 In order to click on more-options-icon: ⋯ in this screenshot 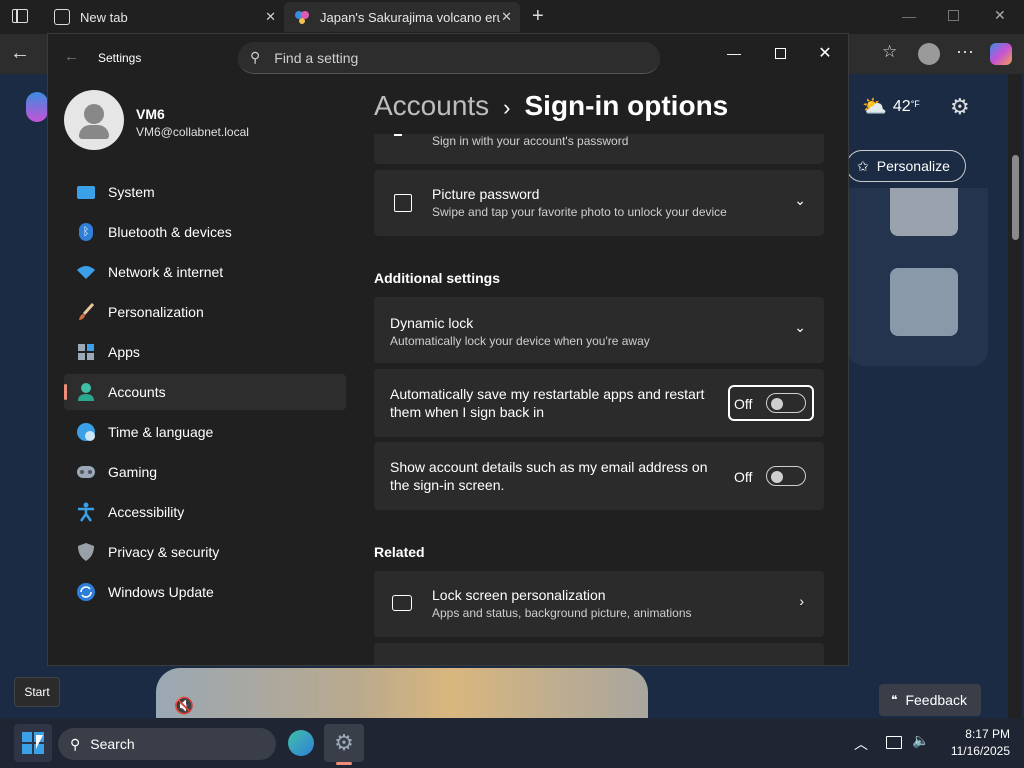, I will do `click(965, 52)`.